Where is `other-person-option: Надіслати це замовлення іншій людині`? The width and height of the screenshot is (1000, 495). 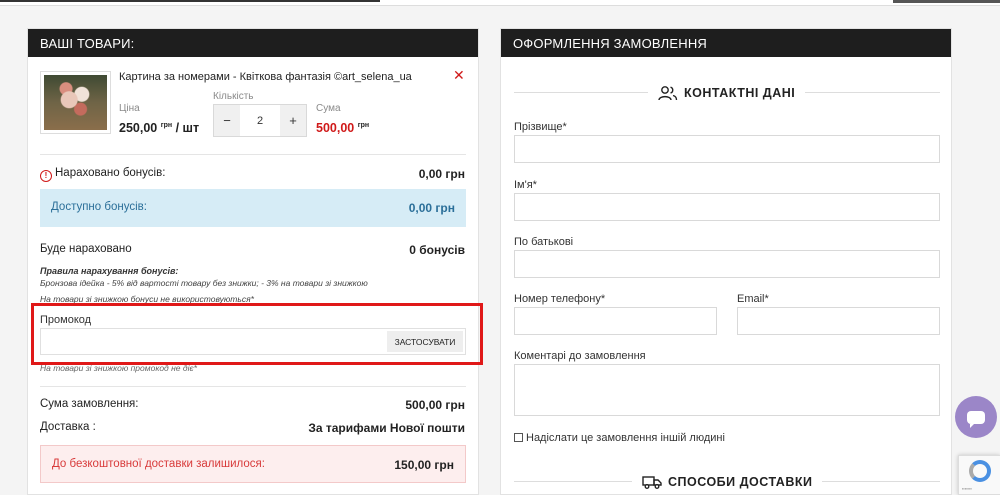
other-person-option: Надіслати це замовлення іншій людині is located at coordinates (619, 438).